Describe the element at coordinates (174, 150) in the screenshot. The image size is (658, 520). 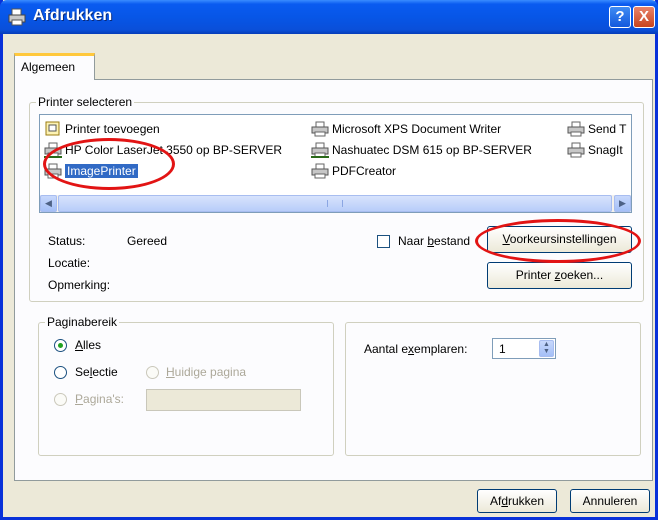
I see `printer-item-label: HP Color LaserJet 3550 op BP-SERVER` at that location.